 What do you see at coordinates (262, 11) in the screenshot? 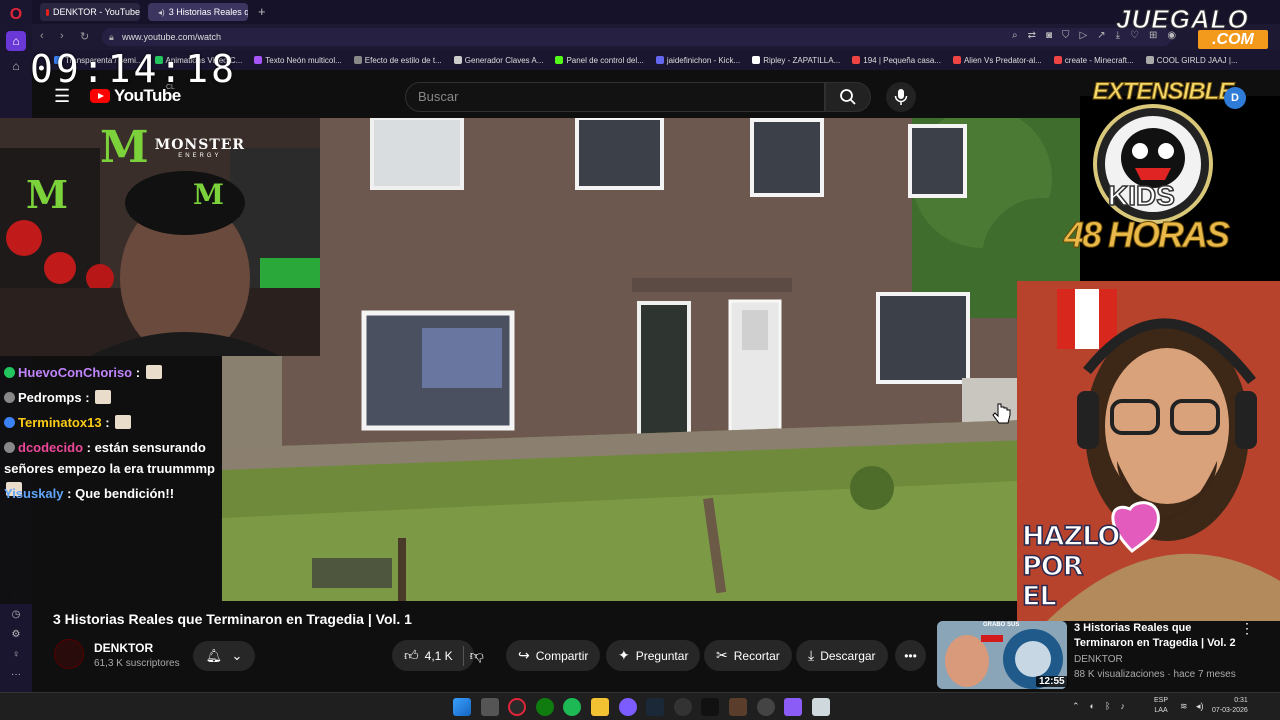
I see `new-tab-button: +` at bounding box center [262, 11].